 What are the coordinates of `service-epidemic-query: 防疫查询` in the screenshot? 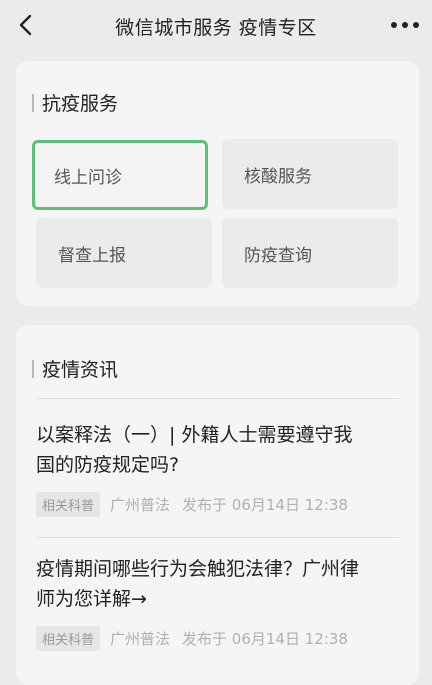 It's located at (310, 253).